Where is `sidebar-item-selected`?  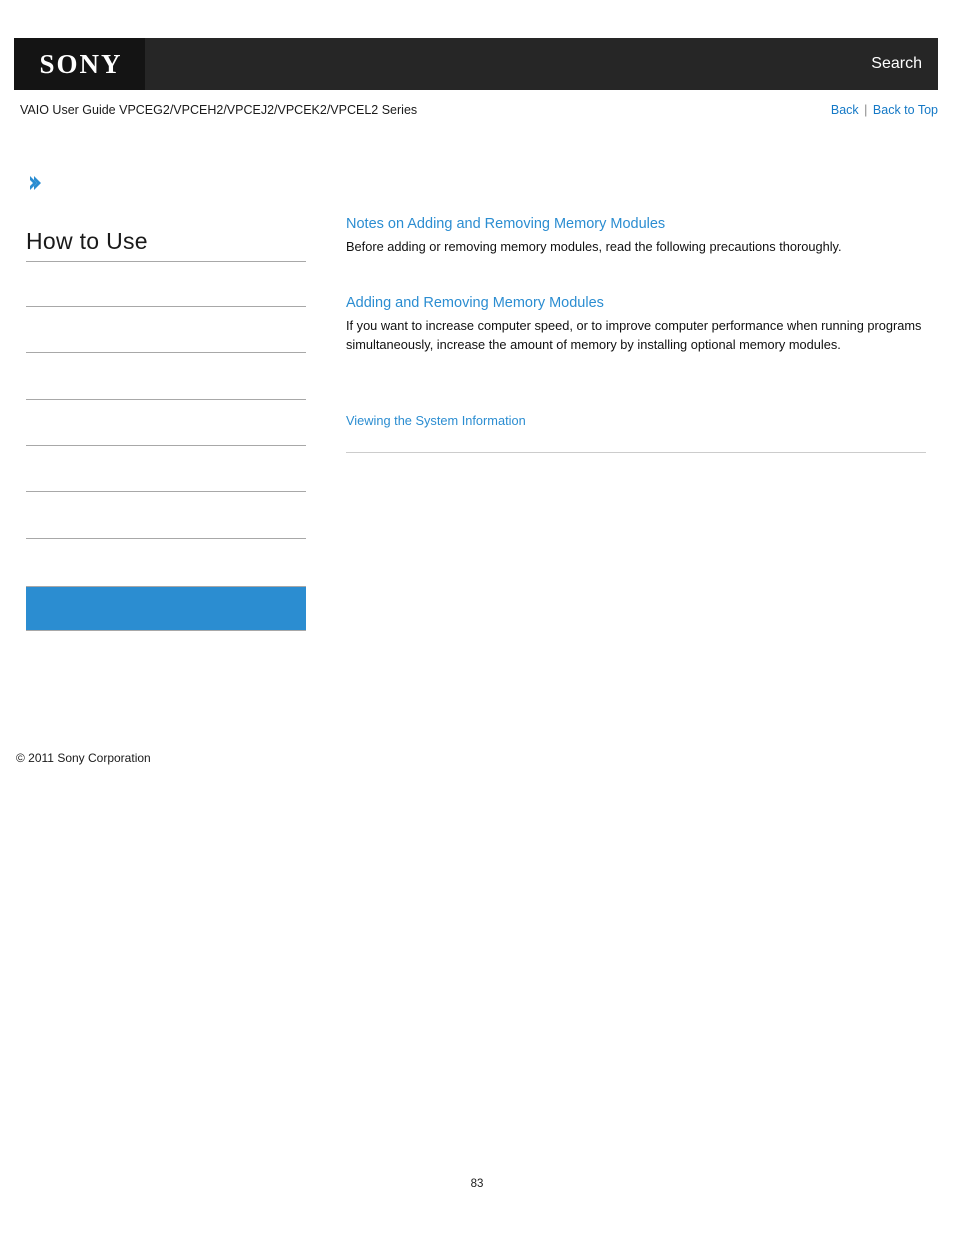
sidebar-item-selected is located at coordinates (166, 608).